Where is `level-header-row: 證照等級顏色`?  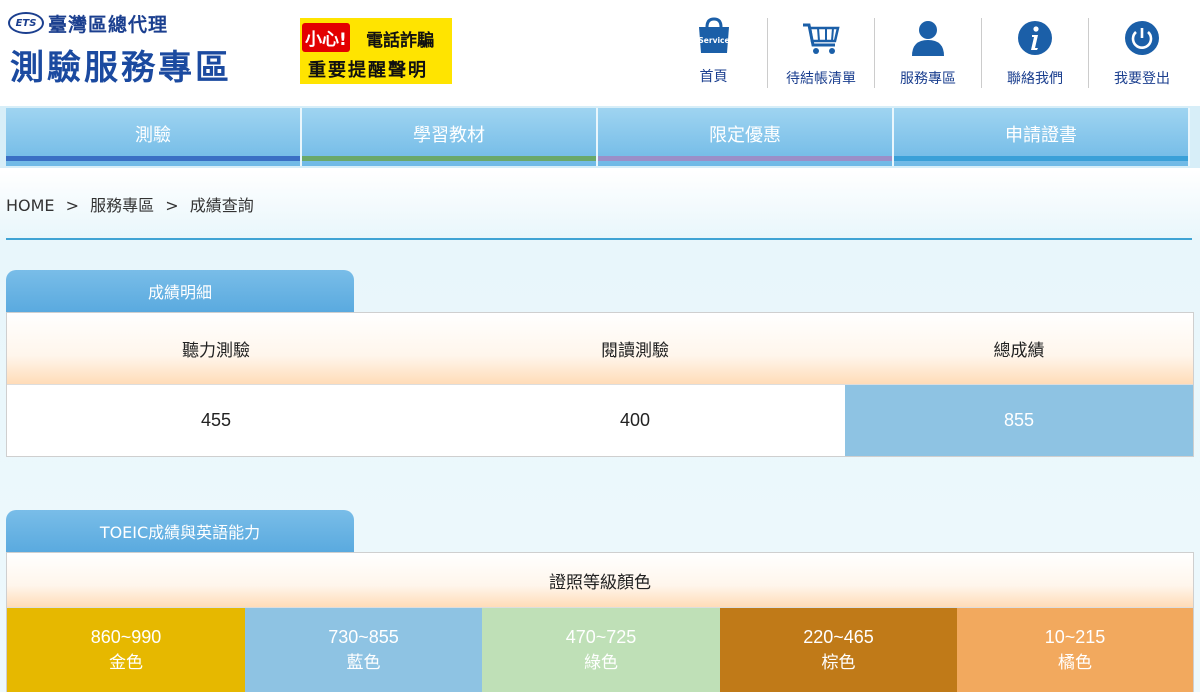 level-header-row: 證照等級顏色 is located at coordinates (600, 580).